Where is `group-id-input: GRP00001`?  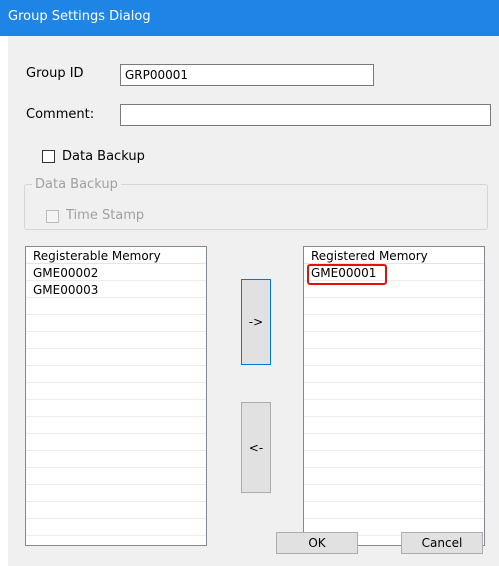 group-id-input: GRP00001 is located at coordinates (247, 75).